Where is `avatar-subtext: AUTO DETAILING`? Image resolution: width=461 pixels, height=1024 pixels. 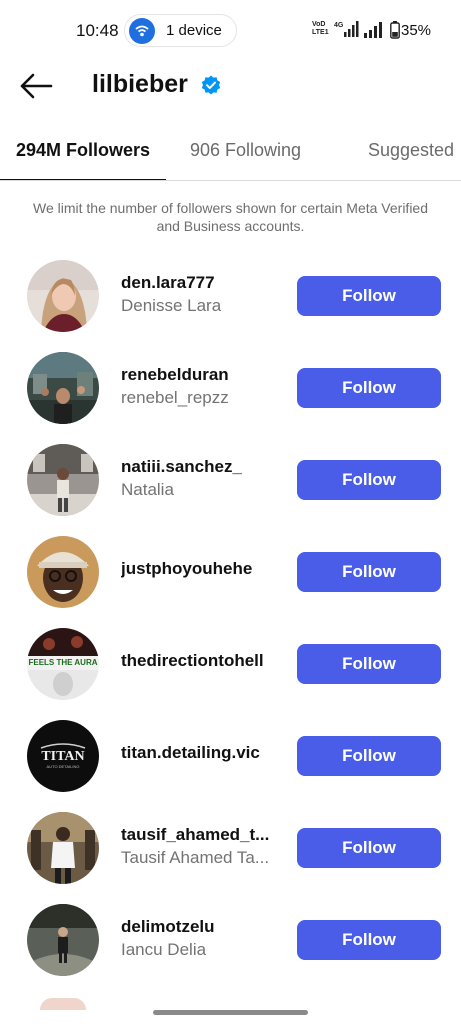 avatar-subtext: AUTO DETAILING is located at coordinates (63, 766).